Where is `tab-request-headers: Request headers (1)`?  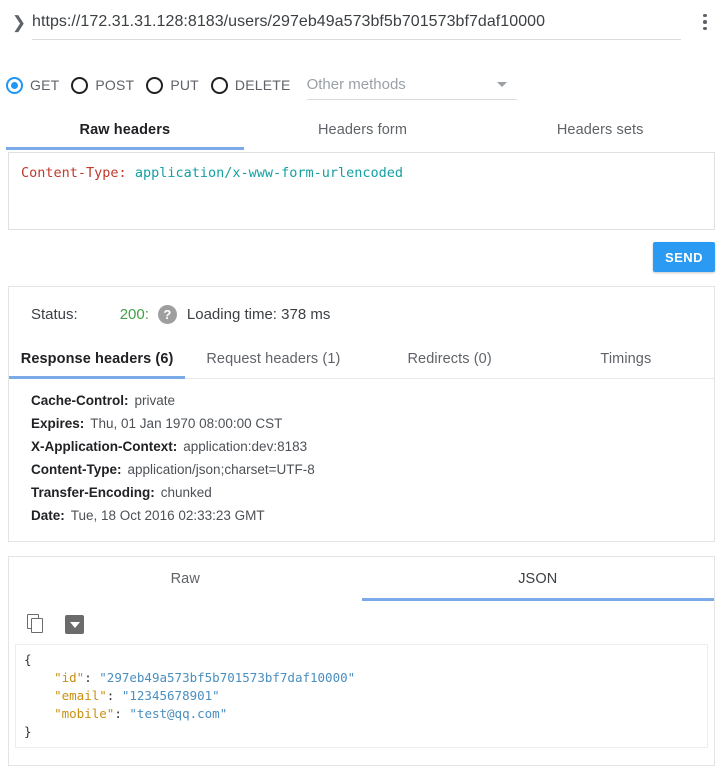
tab-request-headers: Request headers (1) is located at coordinates (273, 359).